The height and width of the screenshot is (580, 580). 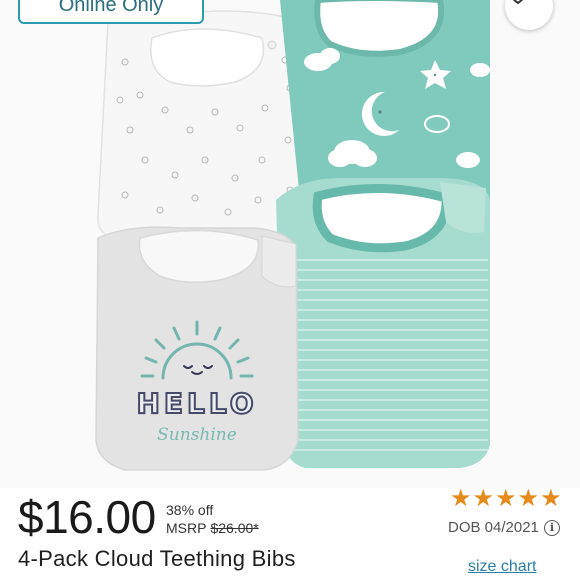 I want to click on bib-sunshine-print: Sunshine, so click(x=197, y=435).